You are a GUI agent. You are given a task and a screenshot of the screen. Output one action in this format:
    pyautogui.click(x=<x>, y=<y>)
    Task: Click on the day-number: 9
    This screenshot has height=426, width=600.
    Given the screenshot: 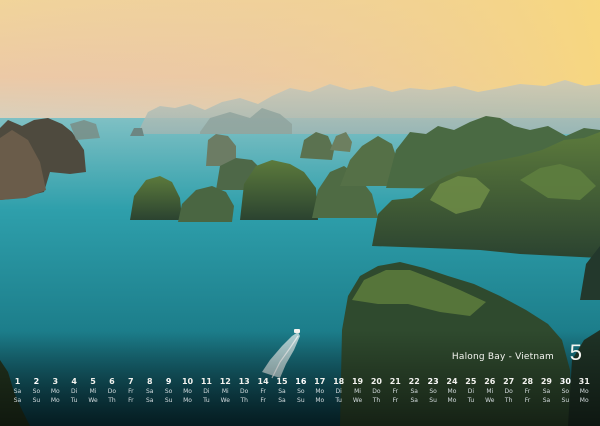 What is the action you would take?
    pyautogui.click(x=168, y=381)
    